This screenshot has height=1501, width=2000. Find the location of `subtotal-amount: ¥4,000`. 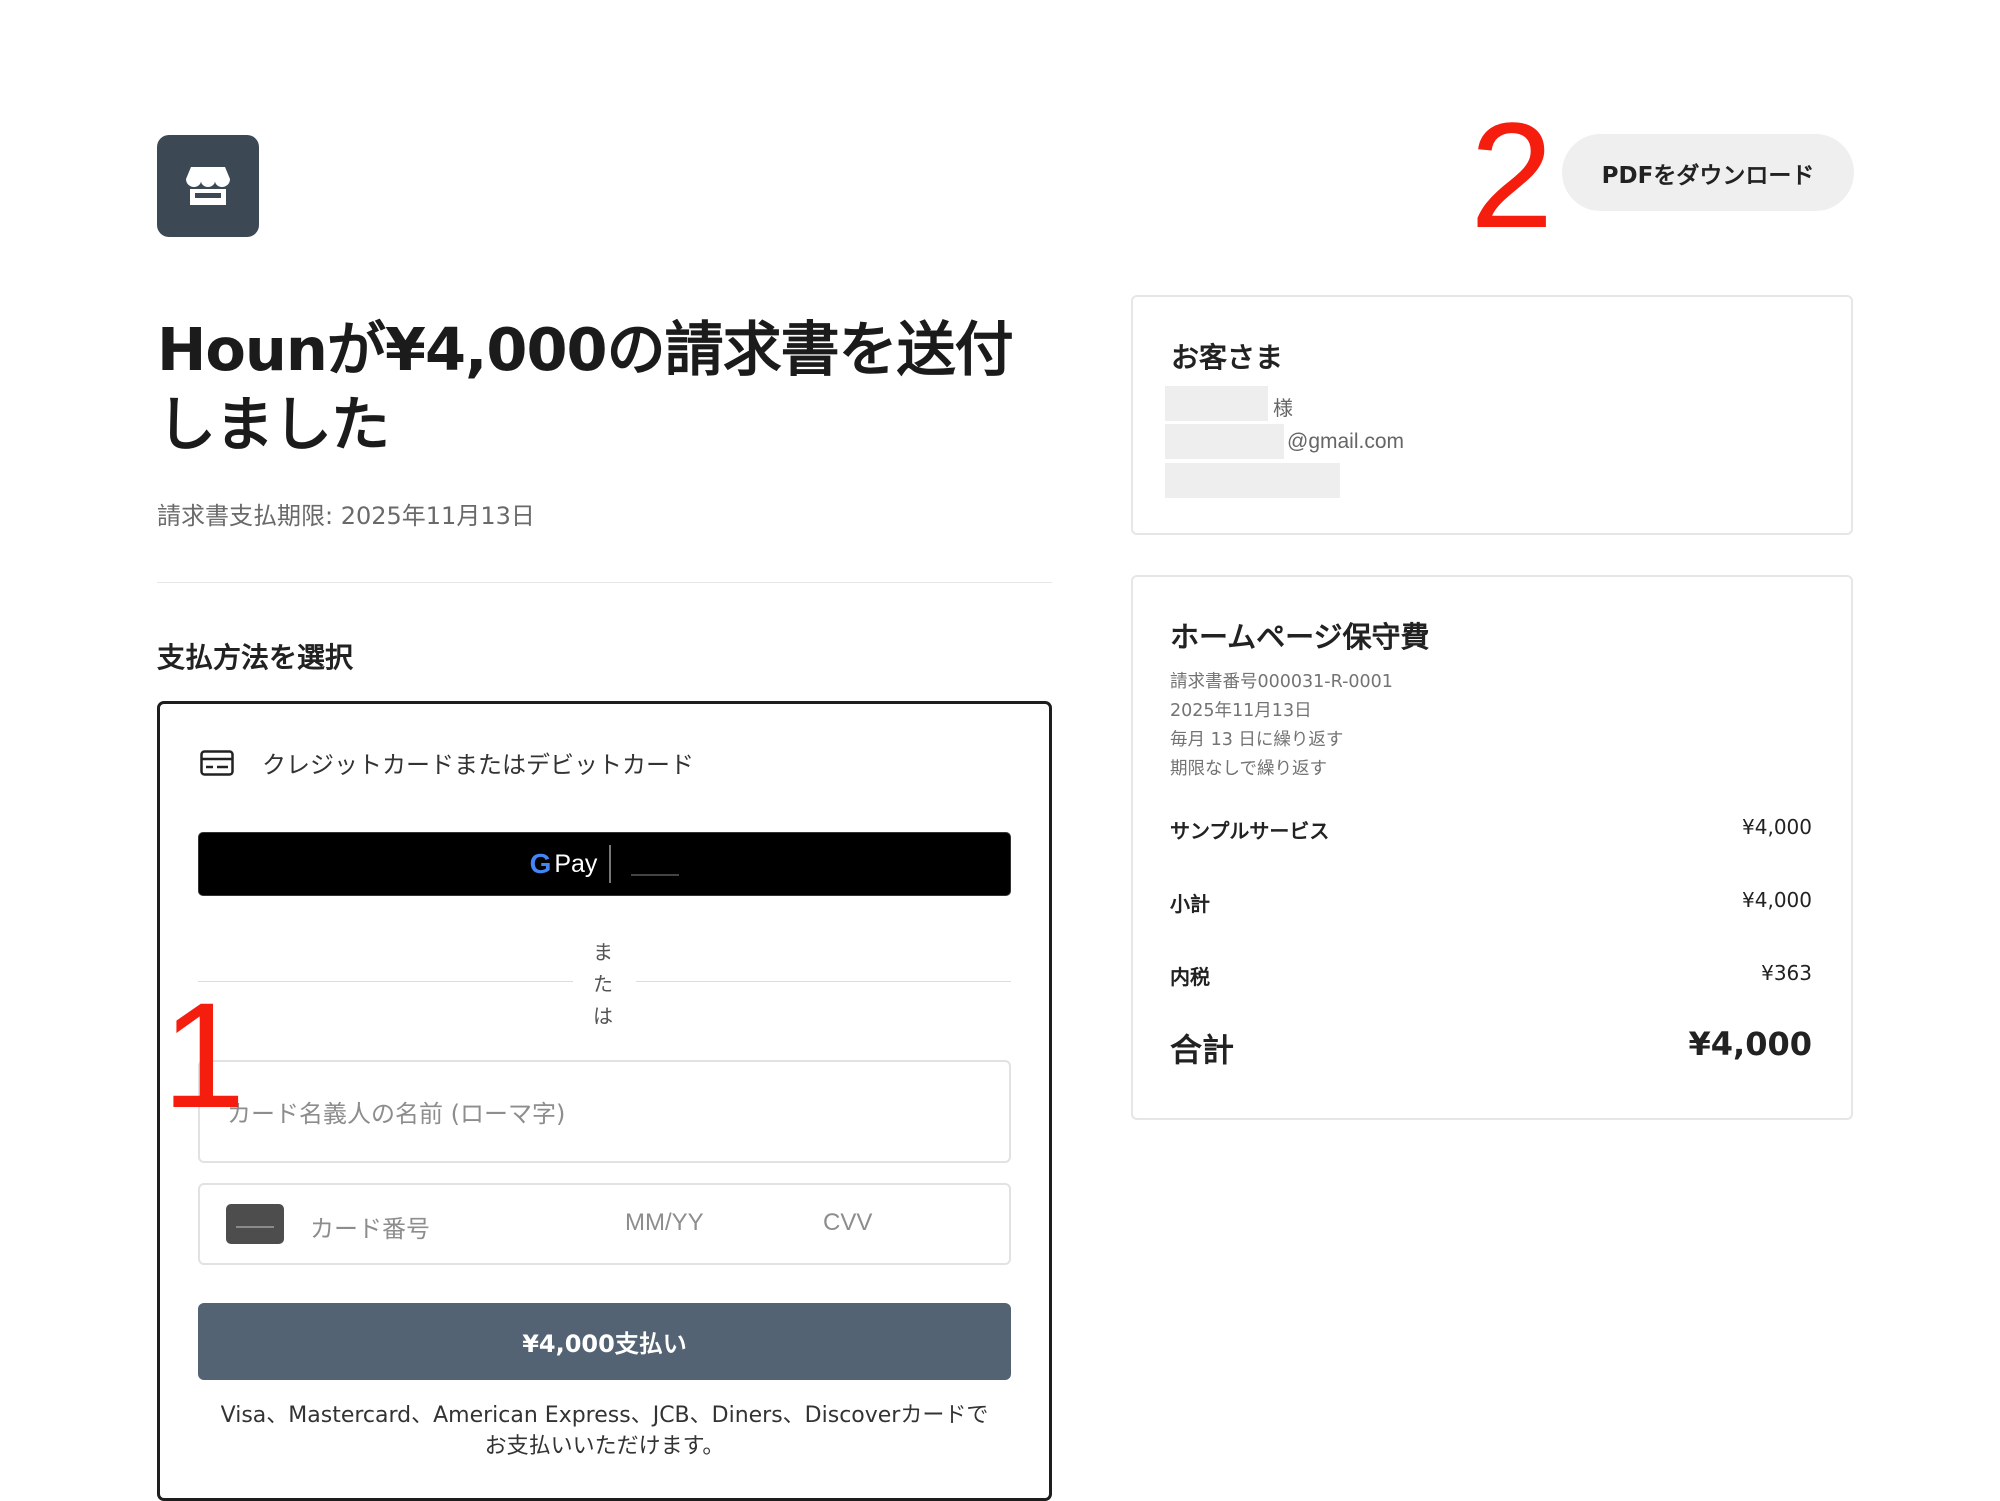

subtotal-amount: ¥4,000 is located at coordinates (1777, 900).